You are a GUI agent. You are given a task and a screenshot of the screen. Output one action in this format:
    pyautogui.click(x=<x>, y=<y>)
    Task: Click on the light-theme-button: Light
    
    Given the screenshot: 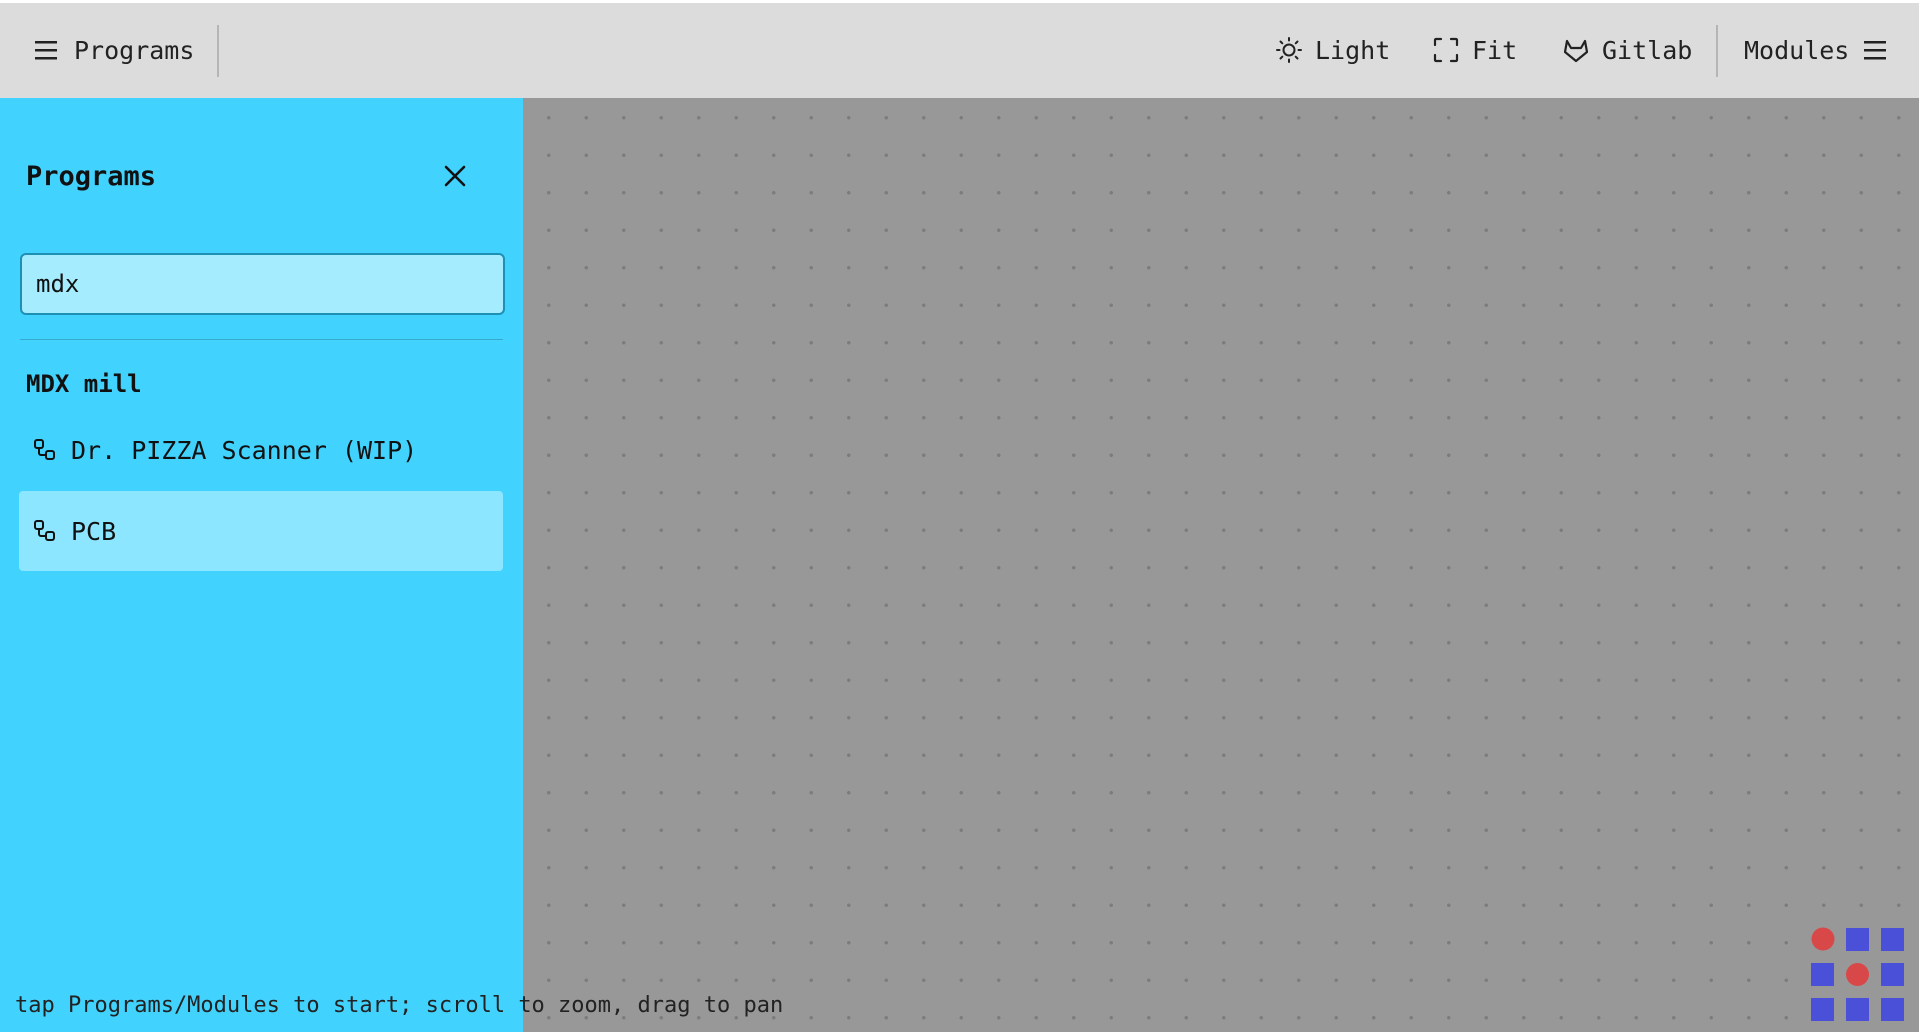 What is the action you would take?
    pyautogui.click(x=1332, y=50)
    